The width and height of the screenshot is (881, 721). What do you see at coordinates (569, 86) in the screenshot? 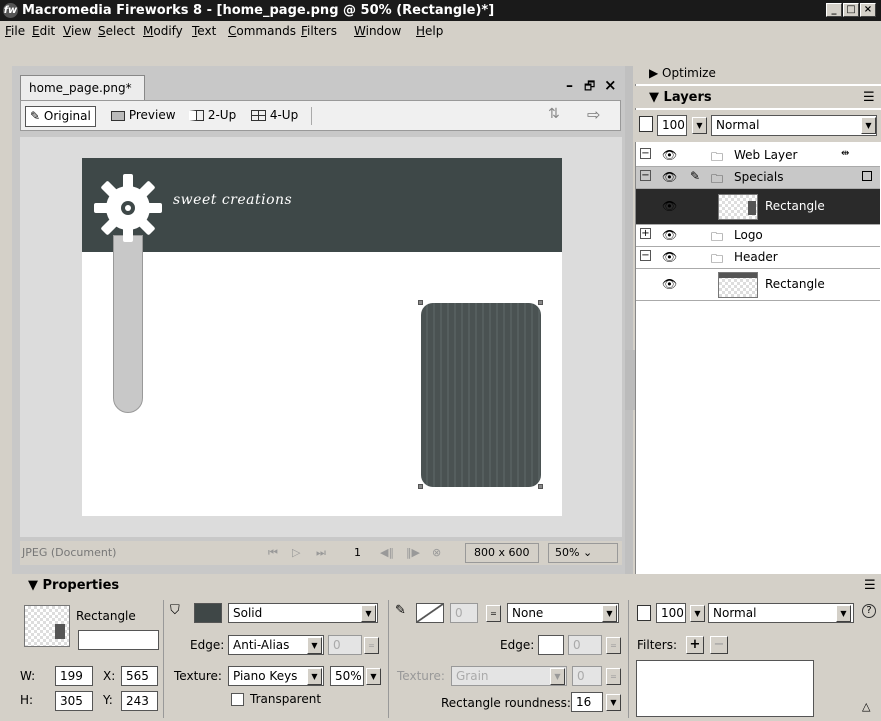
I see `doc-minimize-button: –` at bounding box center [569, 86].